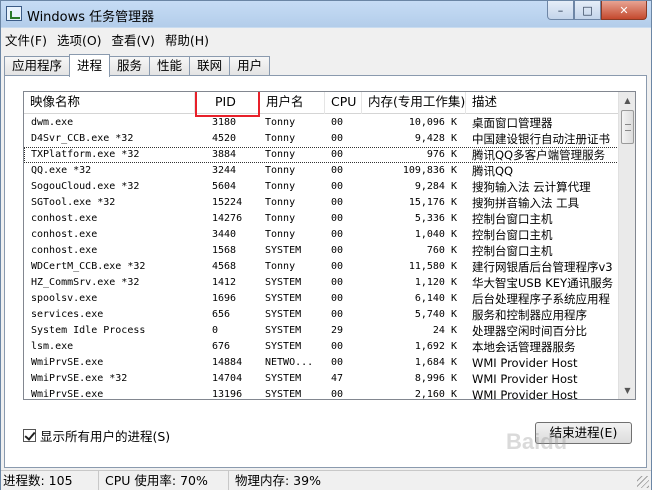 Image resolution: width=652 pixels, height=490 pixels. What do you see at coordinates (80, 39) in the screenshot?
I see `menu-options: 选项(O)` at bounding box center [80, 39].